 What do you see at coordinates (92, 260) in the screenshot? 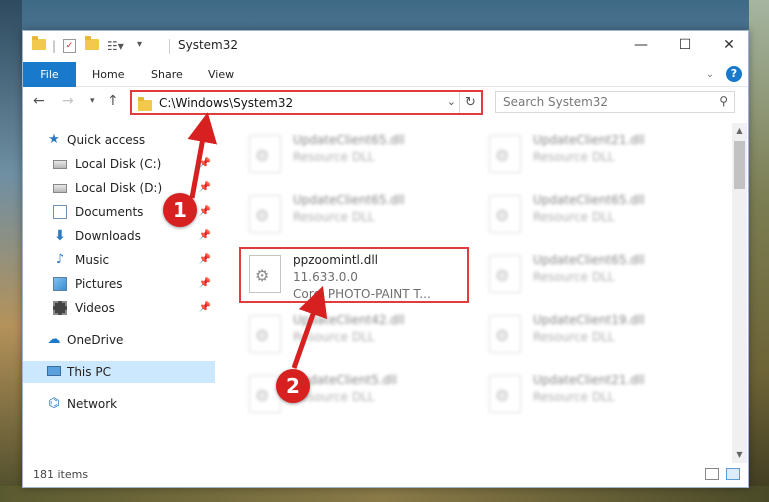
I see `sidebar-item-label: Music` at bounding box center [92, 260].